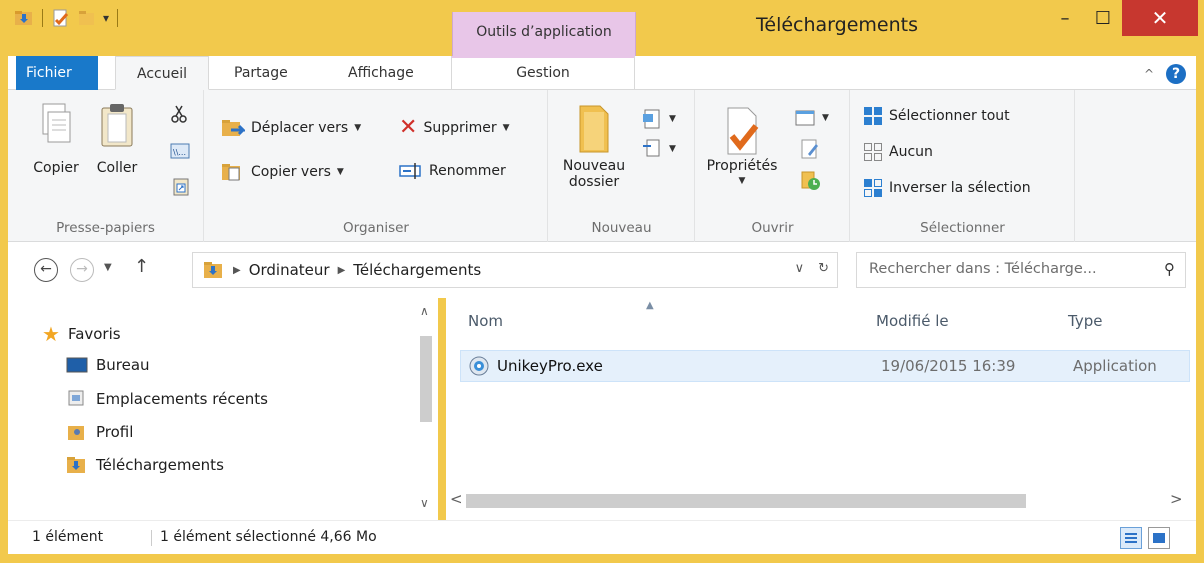  Describe the element at coordinates (46, 270) in the screenshot. I see `back-button: ←` at that location.